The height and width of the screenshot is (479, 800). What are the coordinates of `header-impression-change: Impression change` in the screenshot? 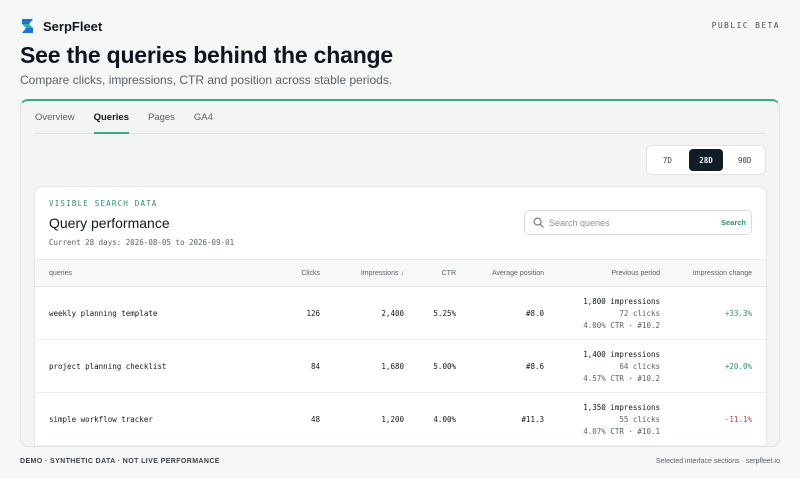 It's located at (722, 273).